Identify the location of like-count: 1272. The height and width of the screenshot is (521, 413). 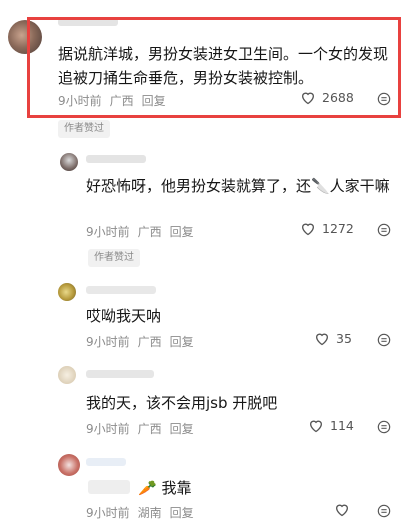
(338, 228).